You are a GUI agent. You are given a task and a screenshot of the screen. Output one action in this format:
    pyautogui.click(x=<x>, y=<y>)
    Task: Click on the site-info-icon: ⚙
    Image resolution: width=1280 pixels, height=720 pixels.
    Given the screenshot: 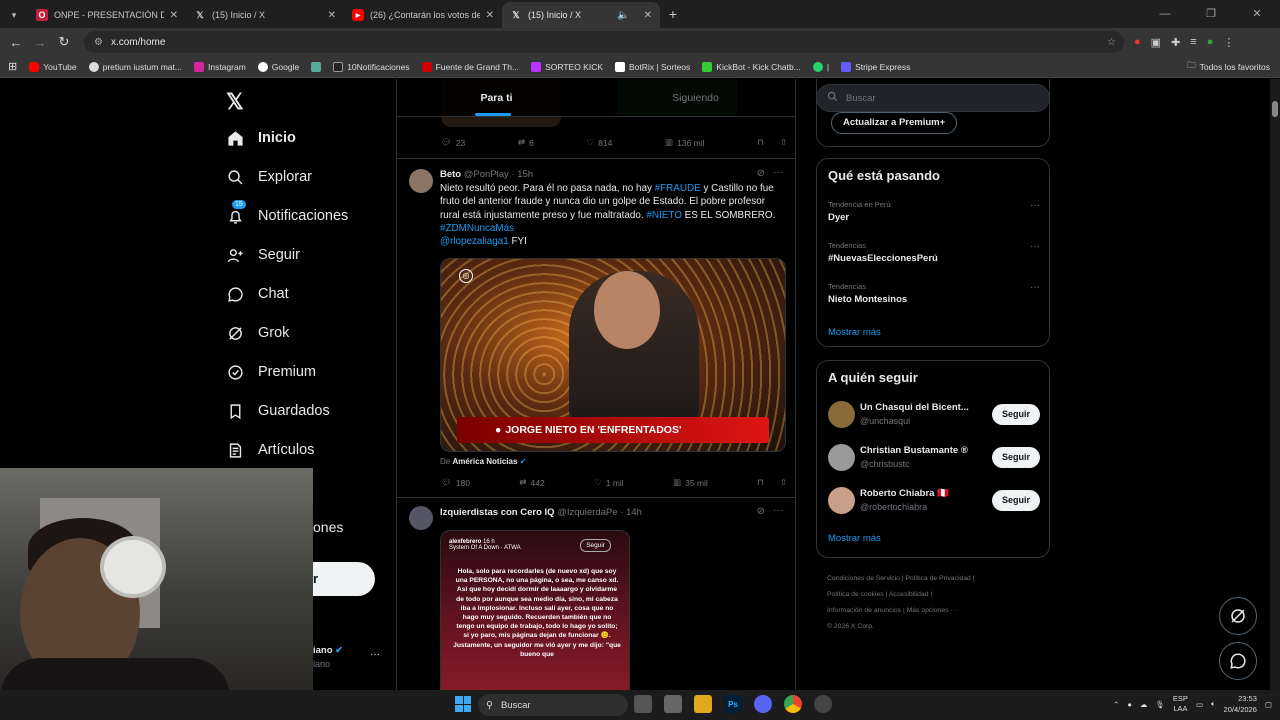 What is the action you would take?
    pyautogui.click(x=98, y=42)
    